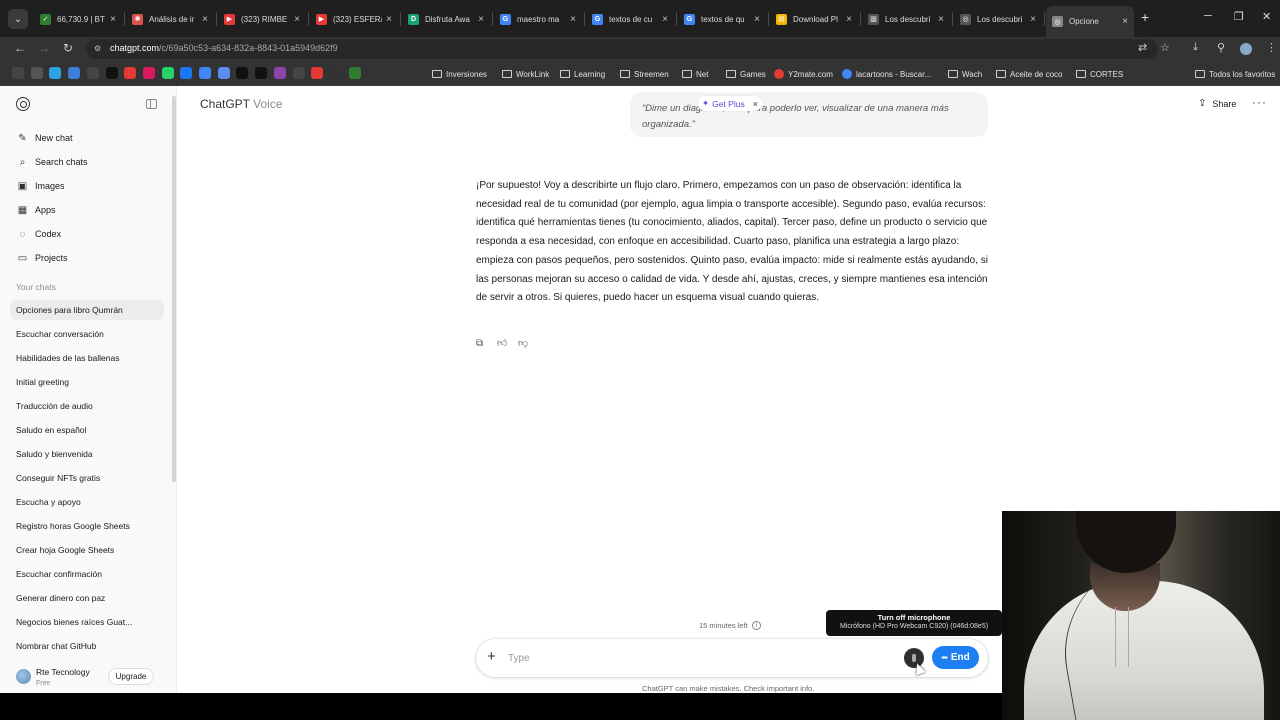 Image resolution: width=1280 pixels, height=720 pixels. I want to click on sidebar-item-search-chats: ⌕ Search chats, so click(88, 162).